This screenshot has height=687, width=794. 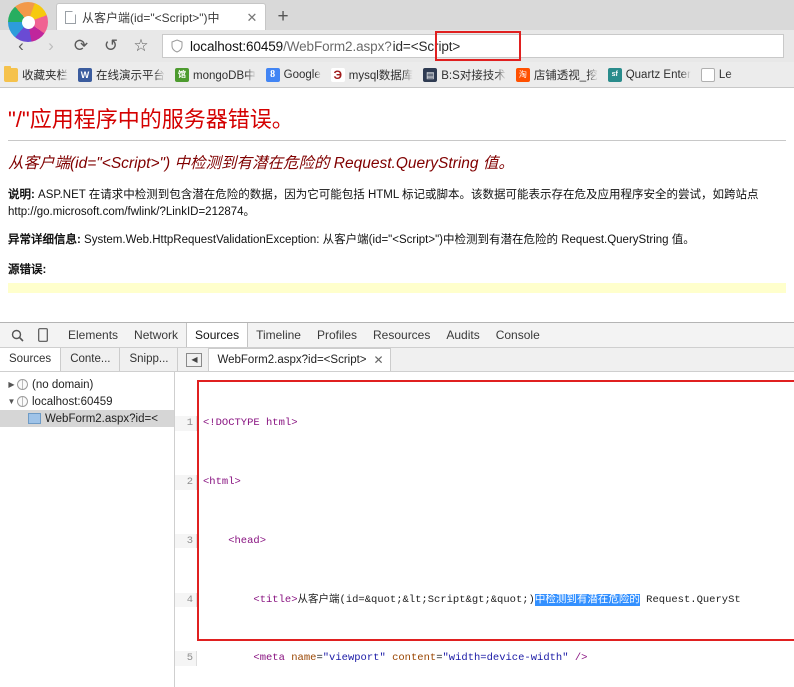 What do you see at coordinates (101, 418) in the screenshot?
I see `tree-item-label: WebForm2.aspx?id=<` at bounding box center [101, 418].